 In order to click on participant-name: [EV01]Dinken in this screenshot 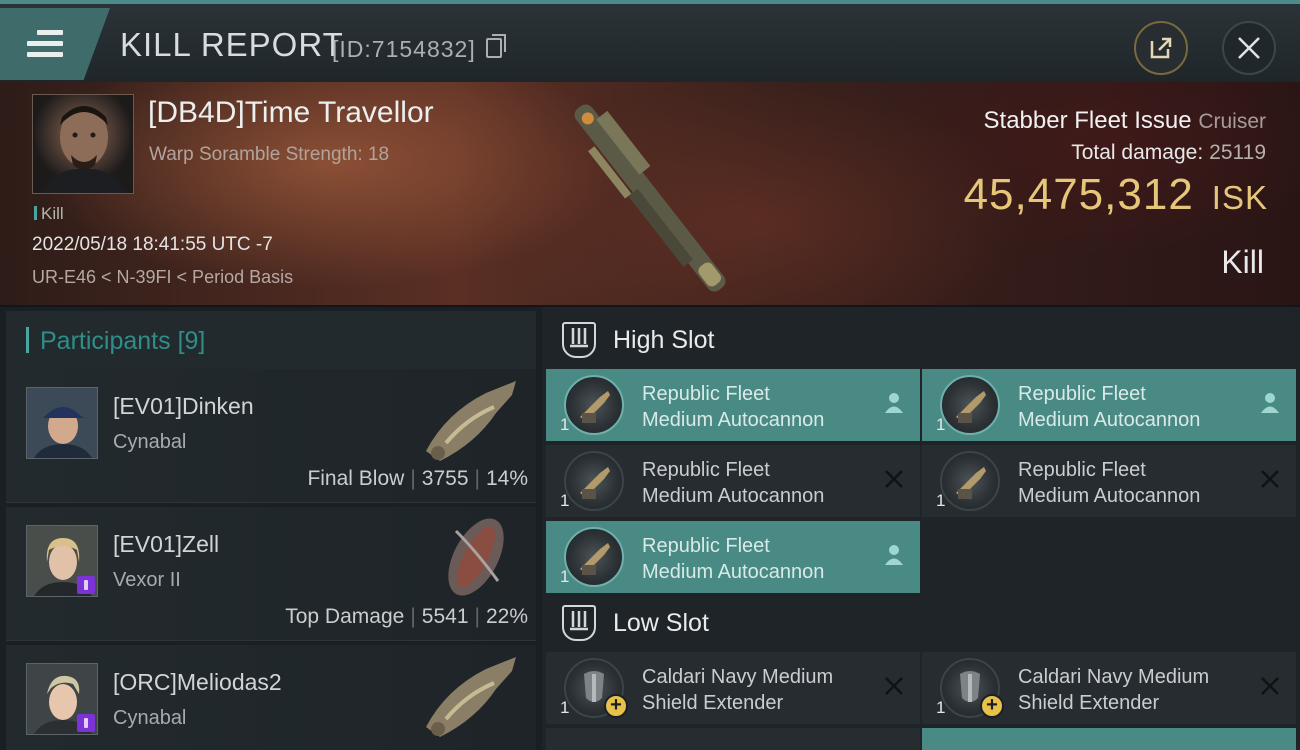, I will do `click(183, 406)`.